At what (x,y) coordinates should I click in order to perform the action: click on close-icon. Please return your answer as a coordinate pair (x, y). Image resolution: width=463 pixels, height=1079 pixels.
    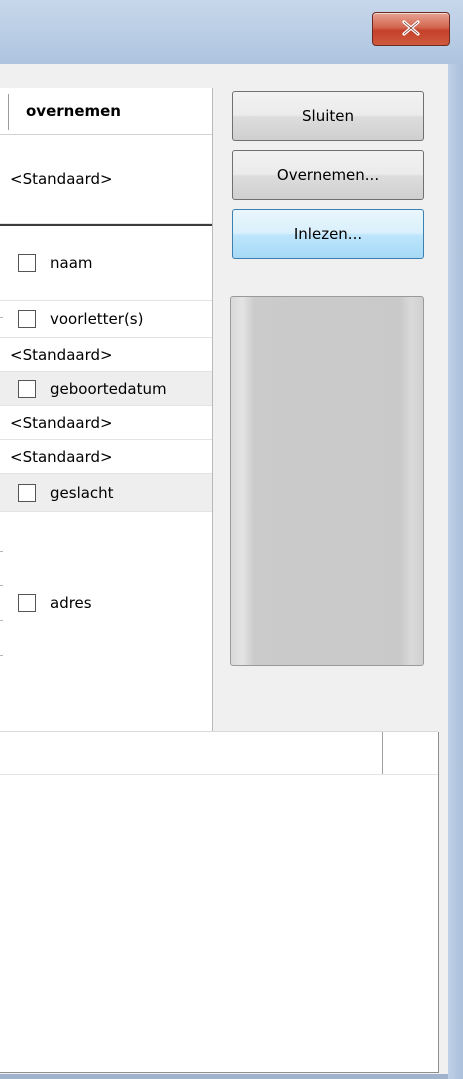
    Looking at the image, I should click on (411, 28).